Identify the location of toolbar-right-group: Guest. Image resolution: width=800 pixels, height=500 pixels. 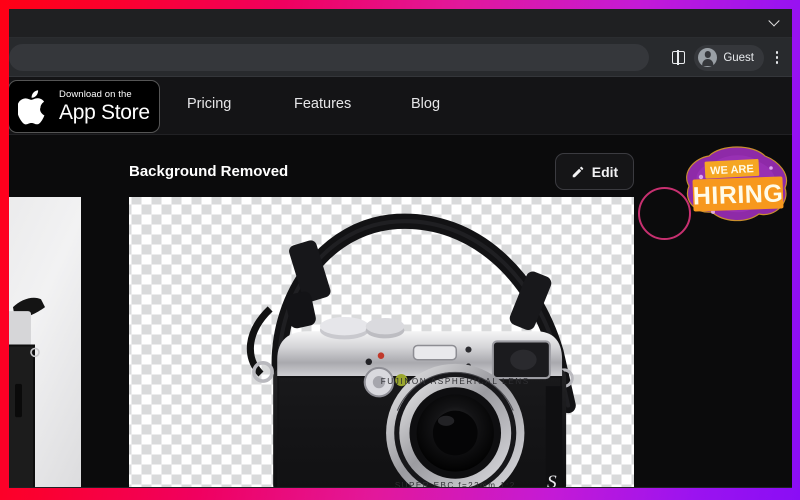
(726, 57).